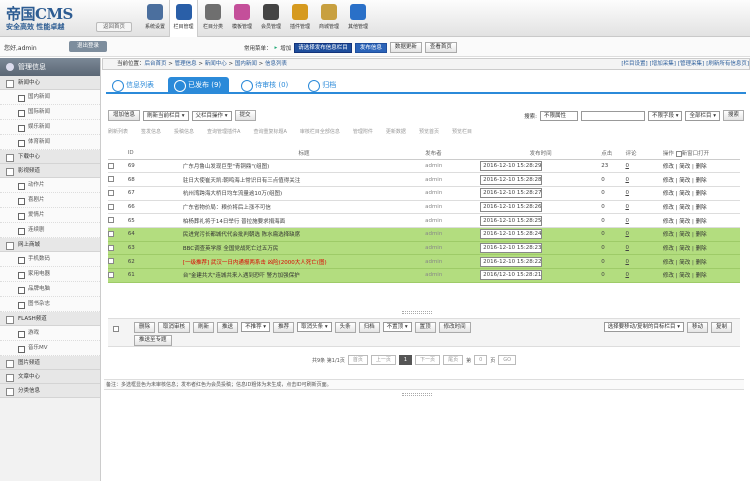  What do you see at coordinates (299, 18) in the screenshot?
I see `nav-item-6: 插件管理` at bounding box center [299, 18].